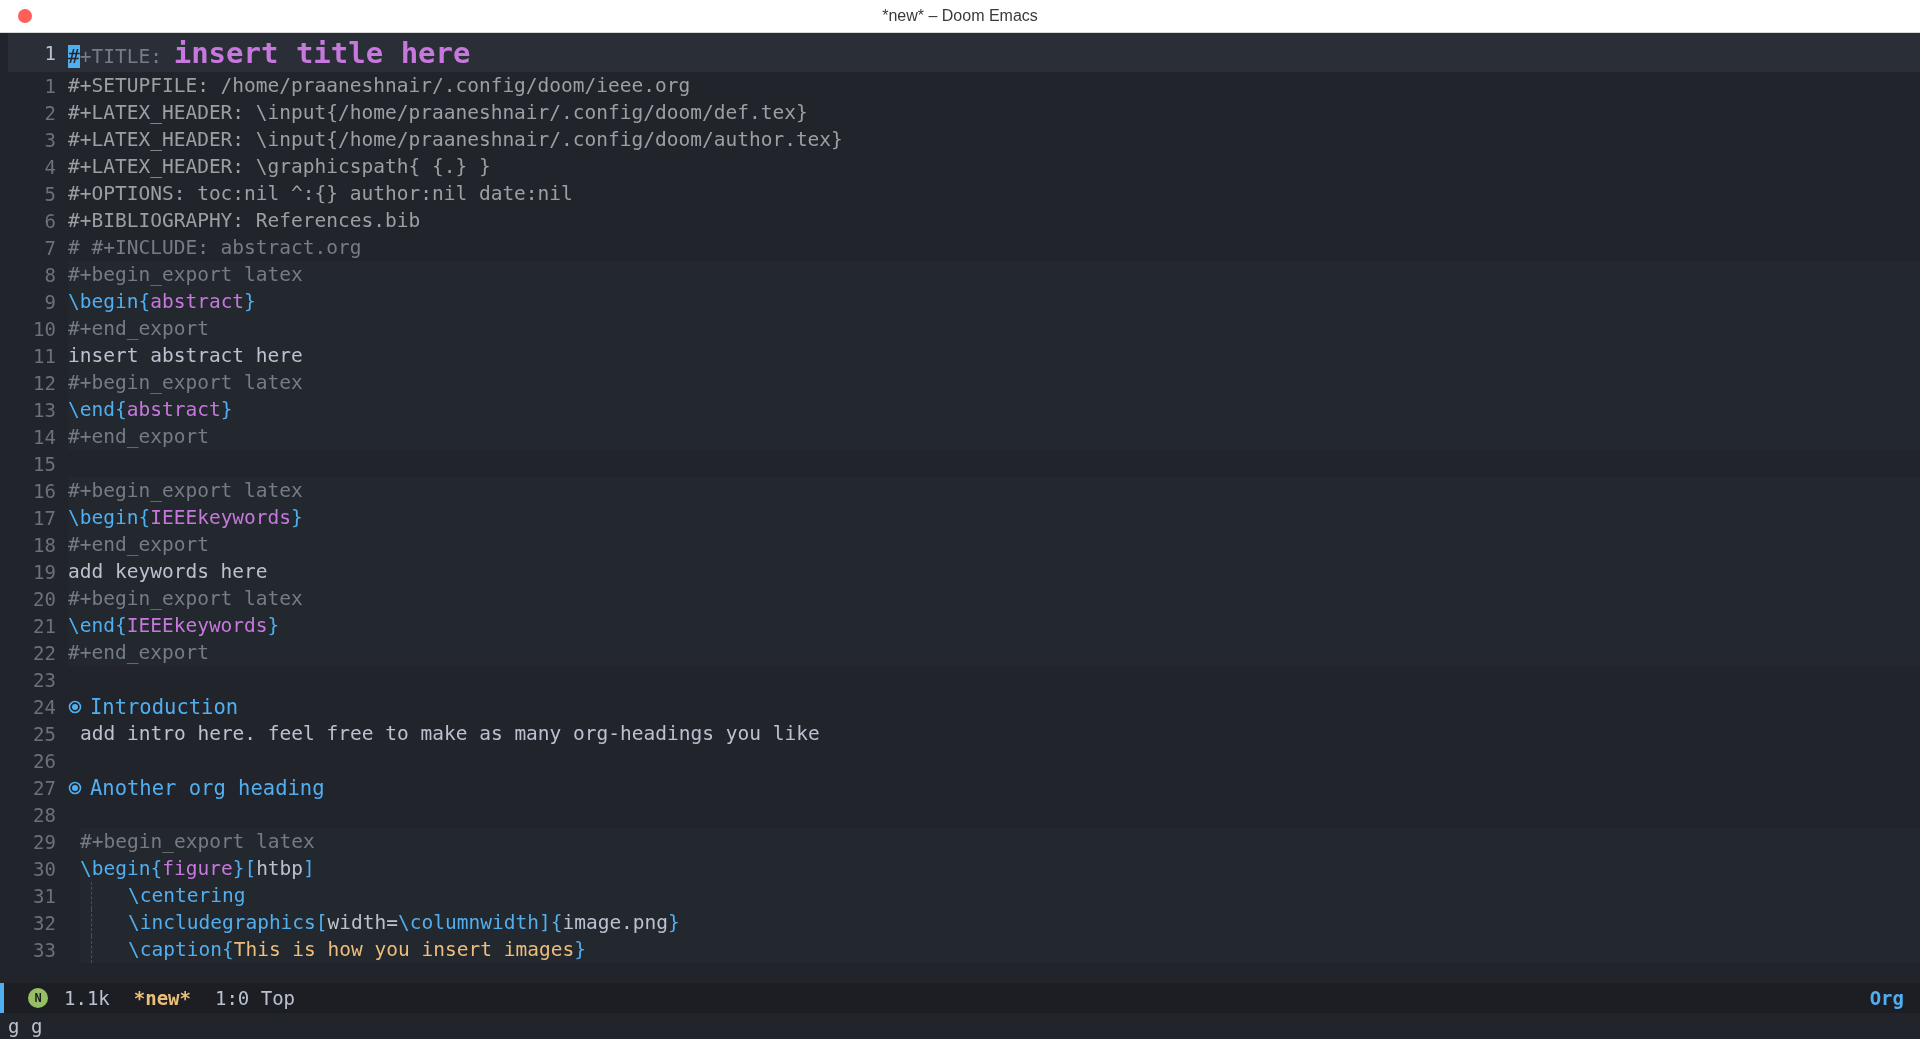  What do you see at coordinates (44, 706) in the screenshot?
I see `line-number: 24` at bounding box center [44, 706].